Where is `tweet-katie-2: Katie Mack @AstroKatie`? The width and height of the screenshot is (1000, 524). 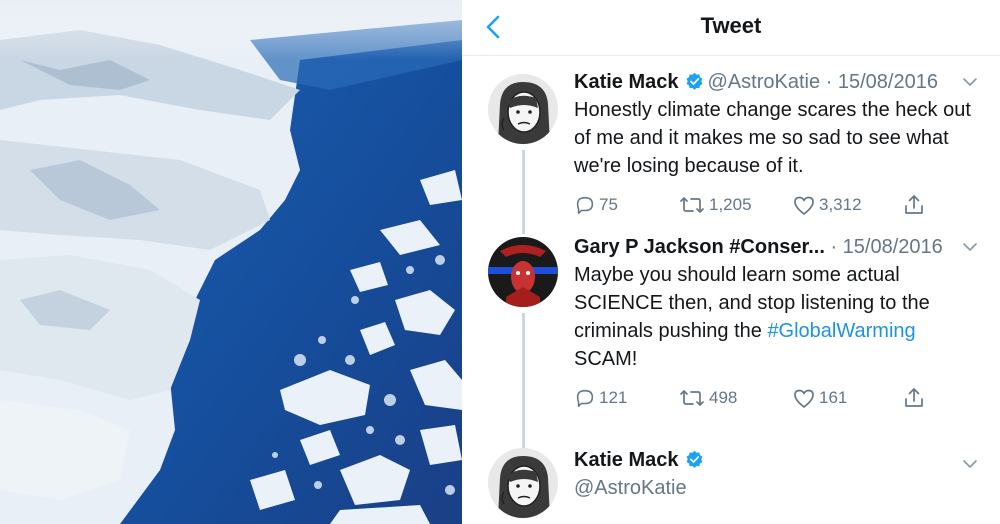 tweet-katie-2: Katie Mack @AstroKatie is located at coordinates (731, 484).